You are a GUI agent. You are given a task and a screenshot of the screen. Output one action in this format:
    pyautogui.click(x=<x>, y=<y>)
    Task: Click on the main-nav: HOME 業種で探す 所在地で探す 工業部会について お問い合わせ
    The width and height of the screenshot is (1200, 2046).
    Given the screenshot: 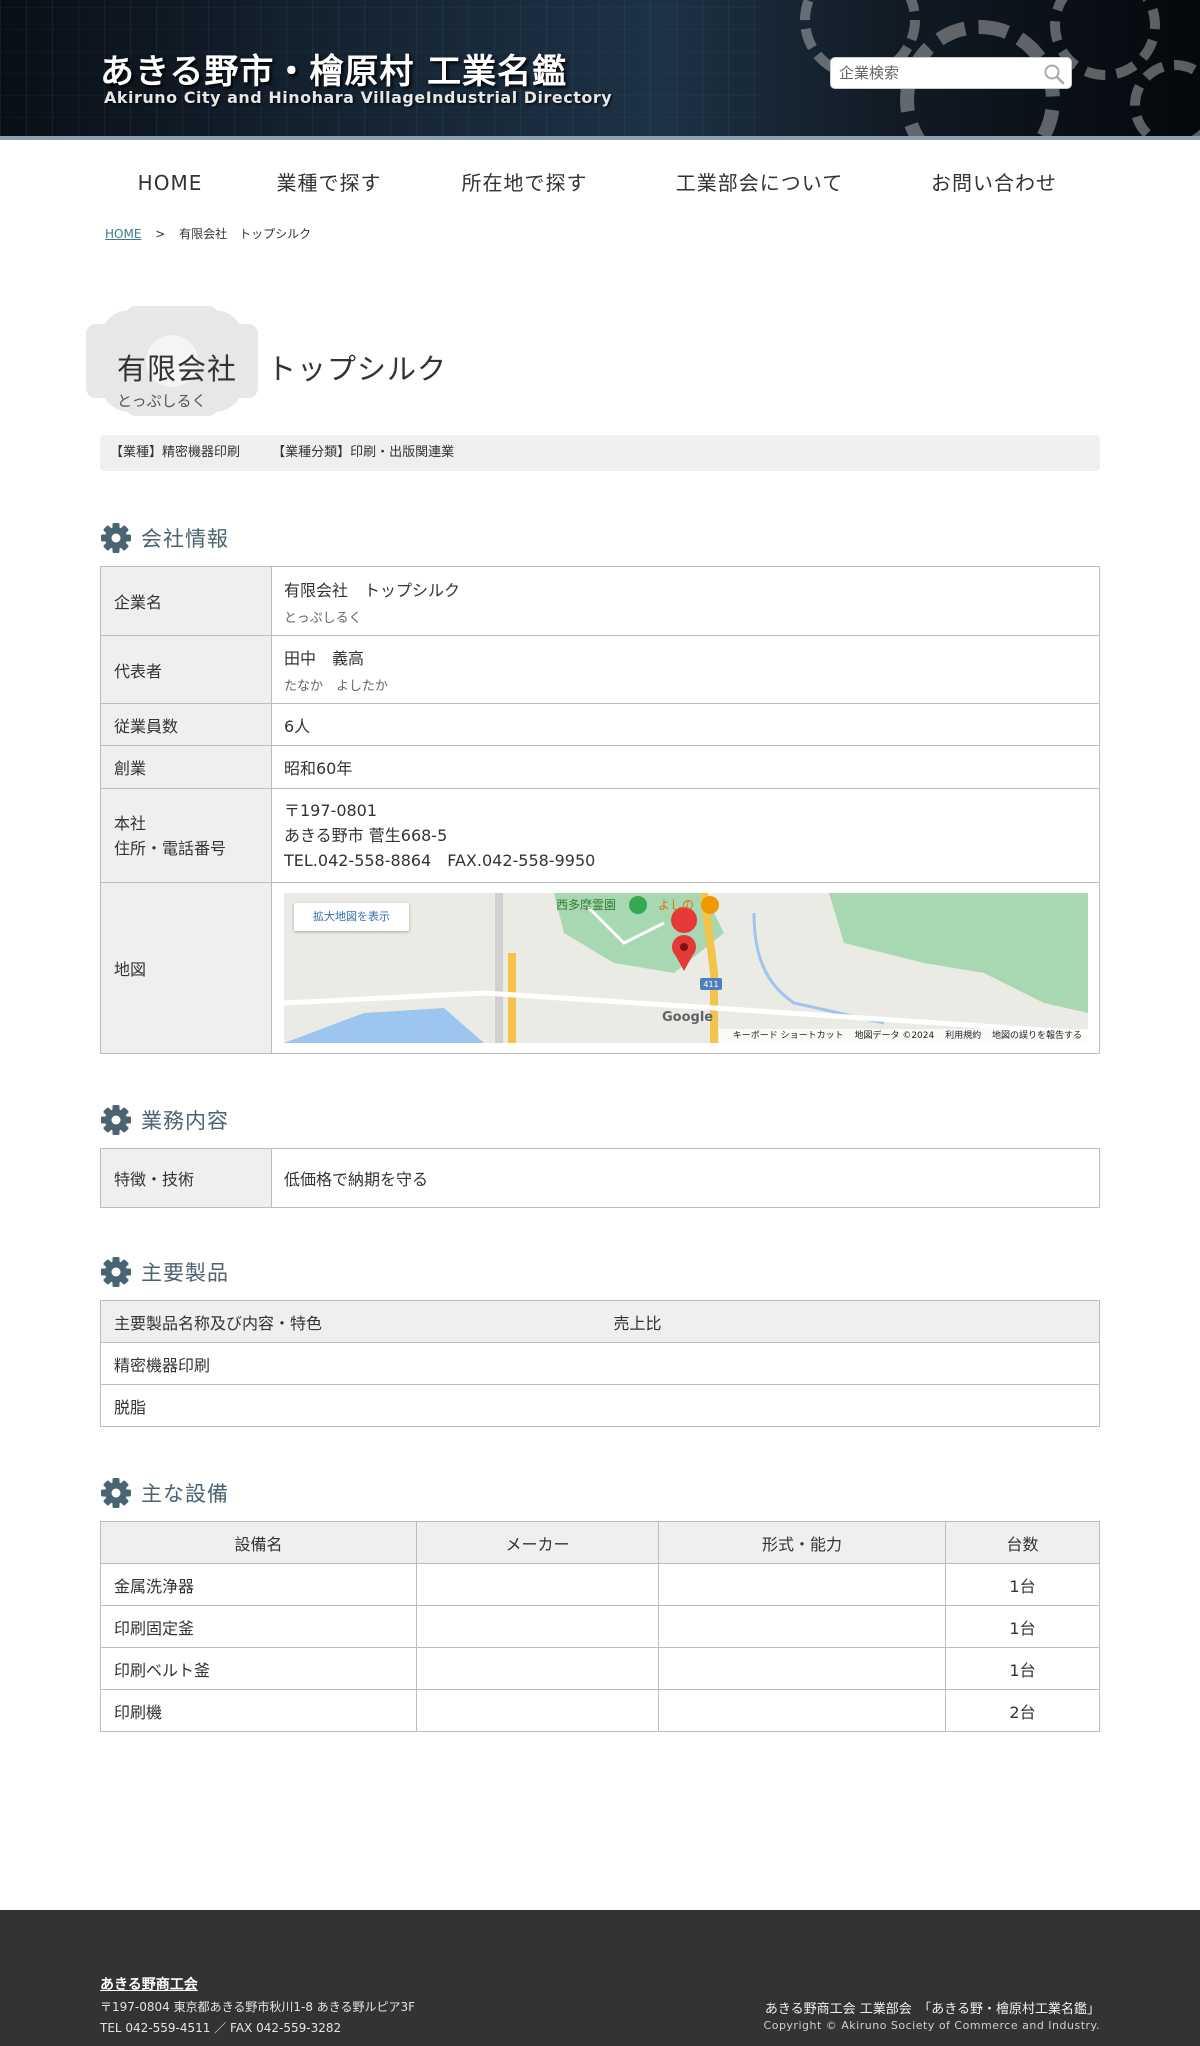 What is the action you would take?
    pyautogui.click(x=600, y=183)
    